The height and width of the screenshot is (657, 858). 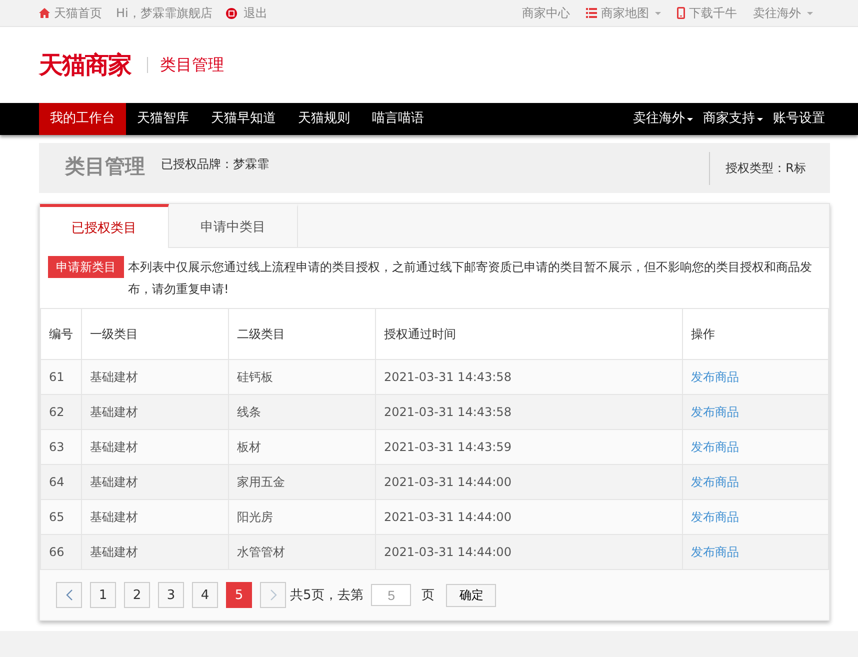 I want to click on seller-center-link: 商家中心, so click(x=546, y=13).